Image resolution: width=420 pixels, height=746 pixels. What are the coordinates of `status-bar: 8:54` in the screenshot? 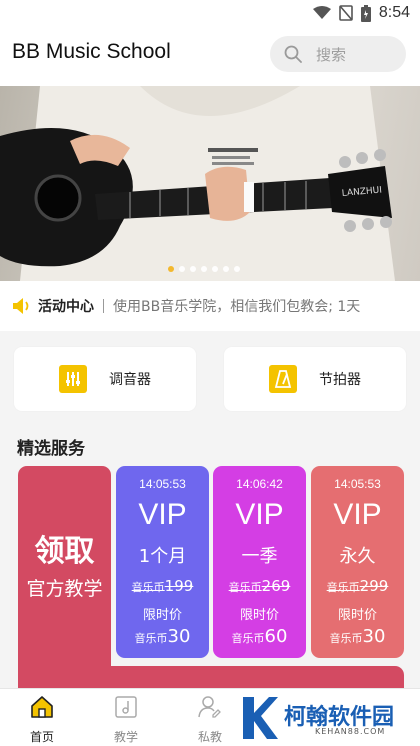 It's located at (210, 14).